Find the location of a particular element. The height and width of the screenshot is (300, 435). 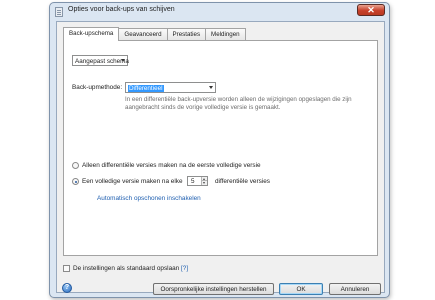

tab-geavanceerd: Geavanceerd is located at coordinates (143, 34).